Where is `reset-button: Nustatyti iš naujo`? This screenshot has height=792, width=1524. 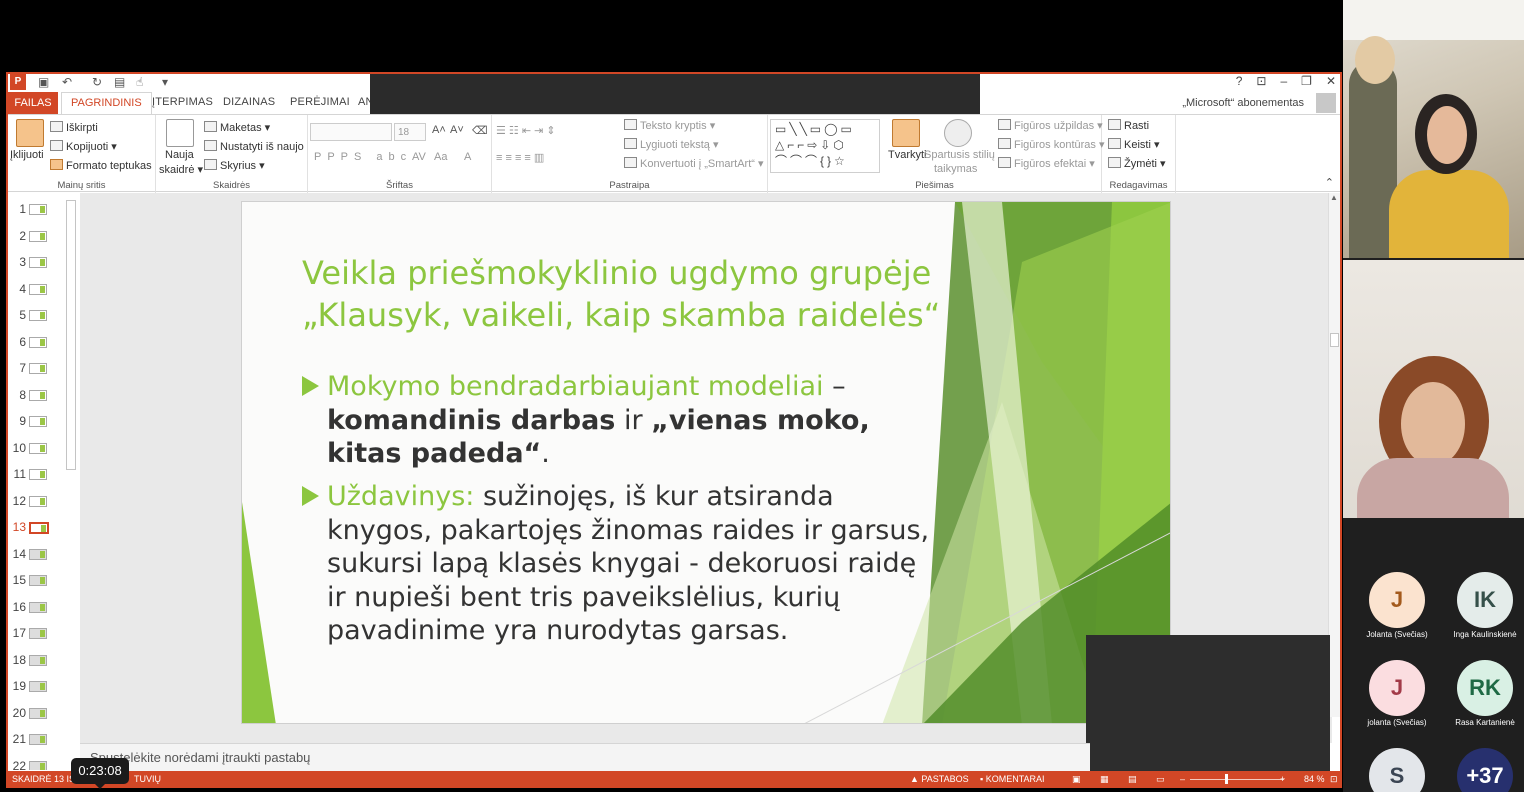 reset-button: Nustatyti iš naujo is located at coordinates (254, 146).